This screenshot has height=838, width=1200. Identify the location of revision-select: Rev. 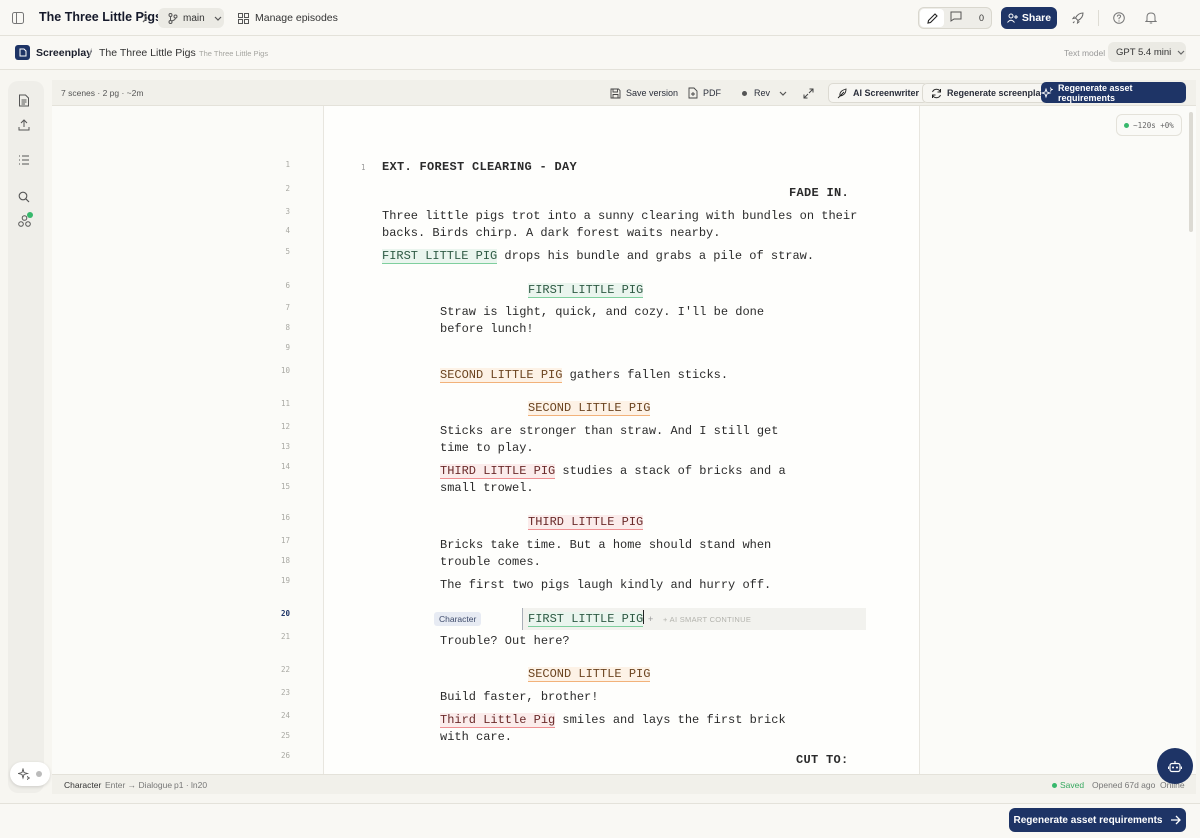
(764, 93).